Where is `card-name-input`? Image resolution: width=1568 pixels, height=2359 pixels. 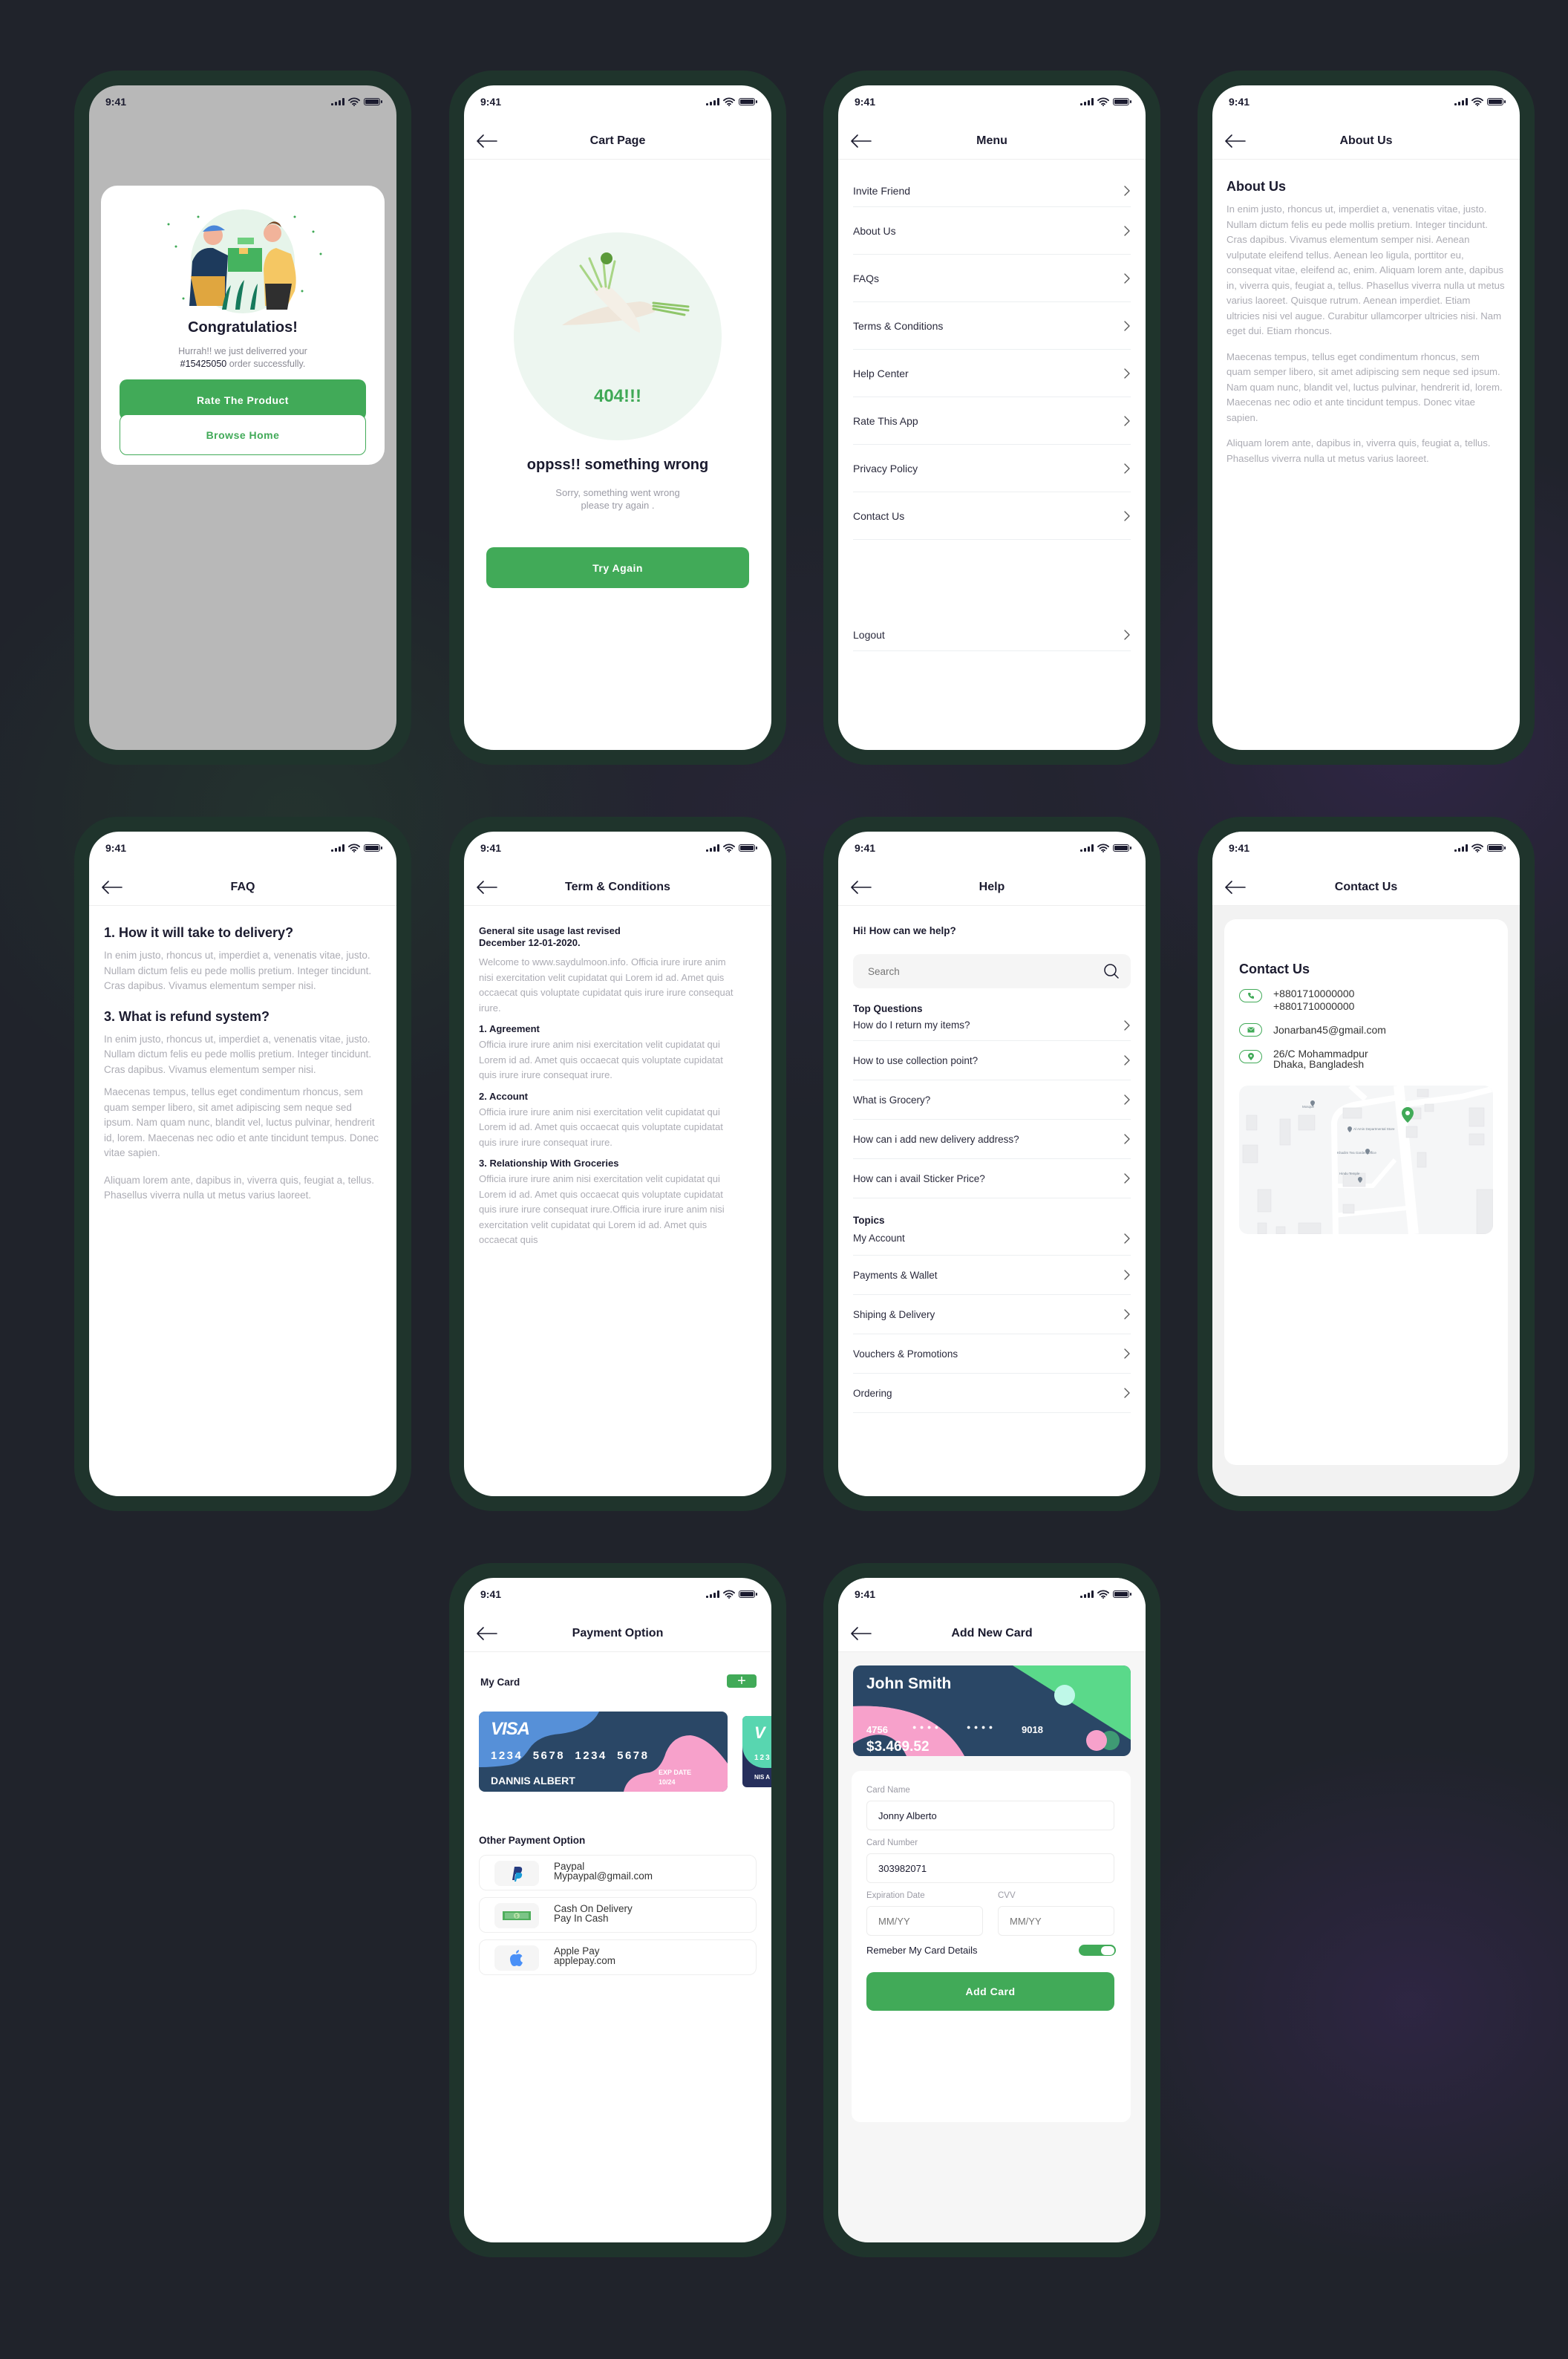
card-name-input is located at coordinates (990, 1815).